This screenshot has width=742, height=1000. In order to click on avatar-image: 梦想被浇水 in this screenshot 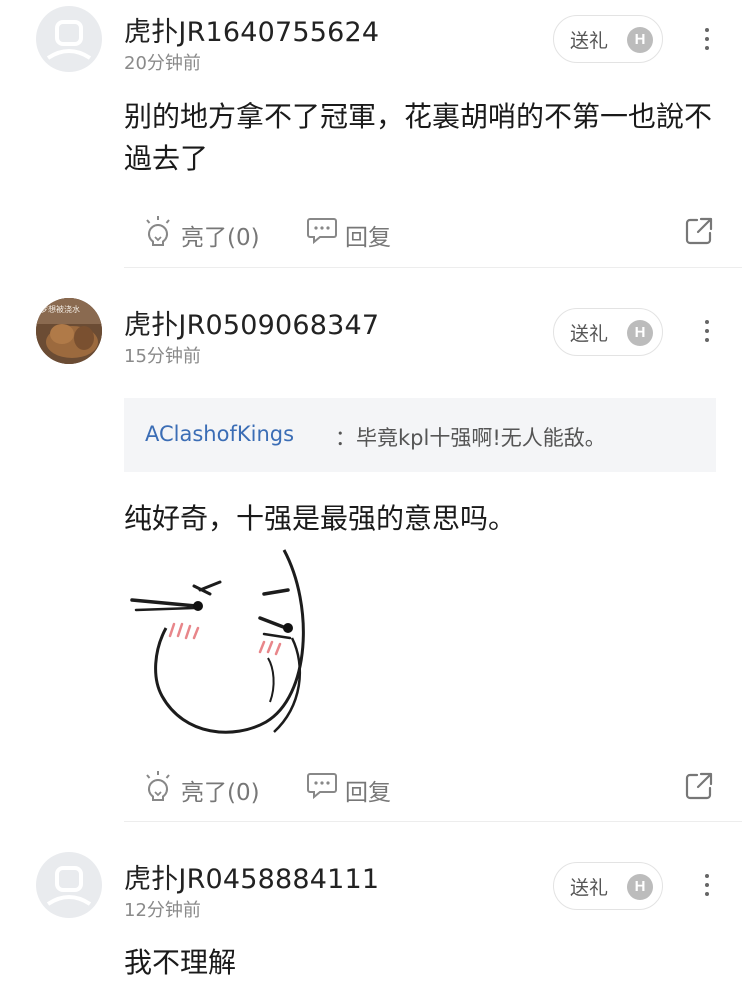, I will do `click(69, 331)`.